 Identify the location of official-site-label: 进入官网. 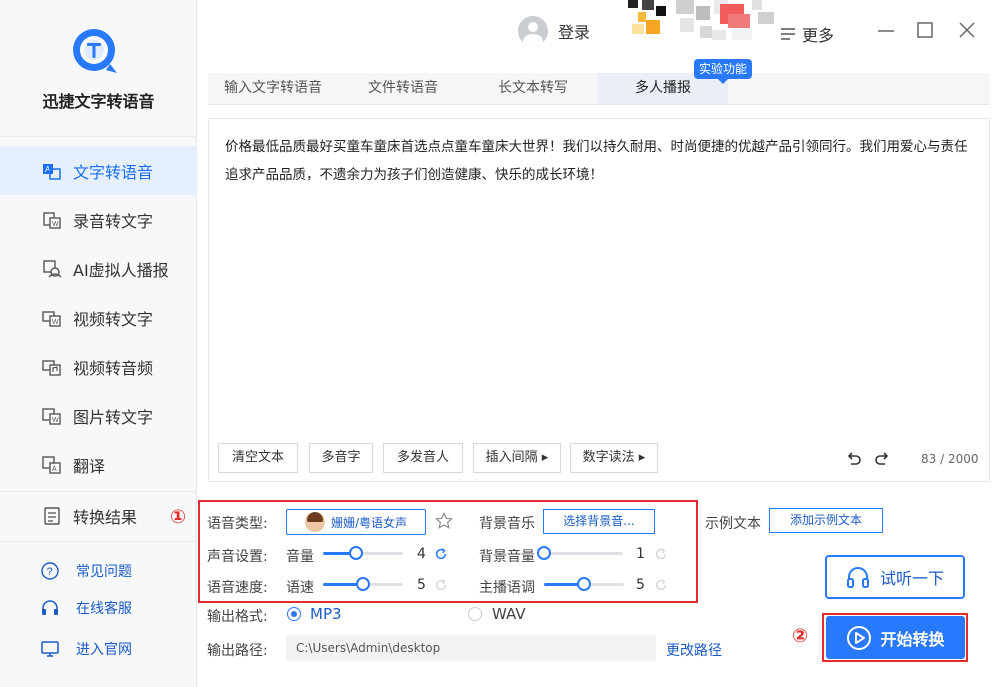
(104, 650).